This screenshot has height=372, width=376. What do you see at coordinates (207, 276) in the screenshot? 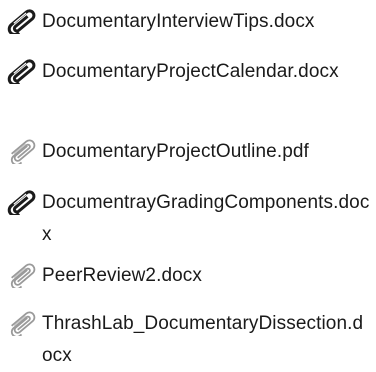
I see `attachment-name: PeerReview2.docx` at bounding box center [207, 276].